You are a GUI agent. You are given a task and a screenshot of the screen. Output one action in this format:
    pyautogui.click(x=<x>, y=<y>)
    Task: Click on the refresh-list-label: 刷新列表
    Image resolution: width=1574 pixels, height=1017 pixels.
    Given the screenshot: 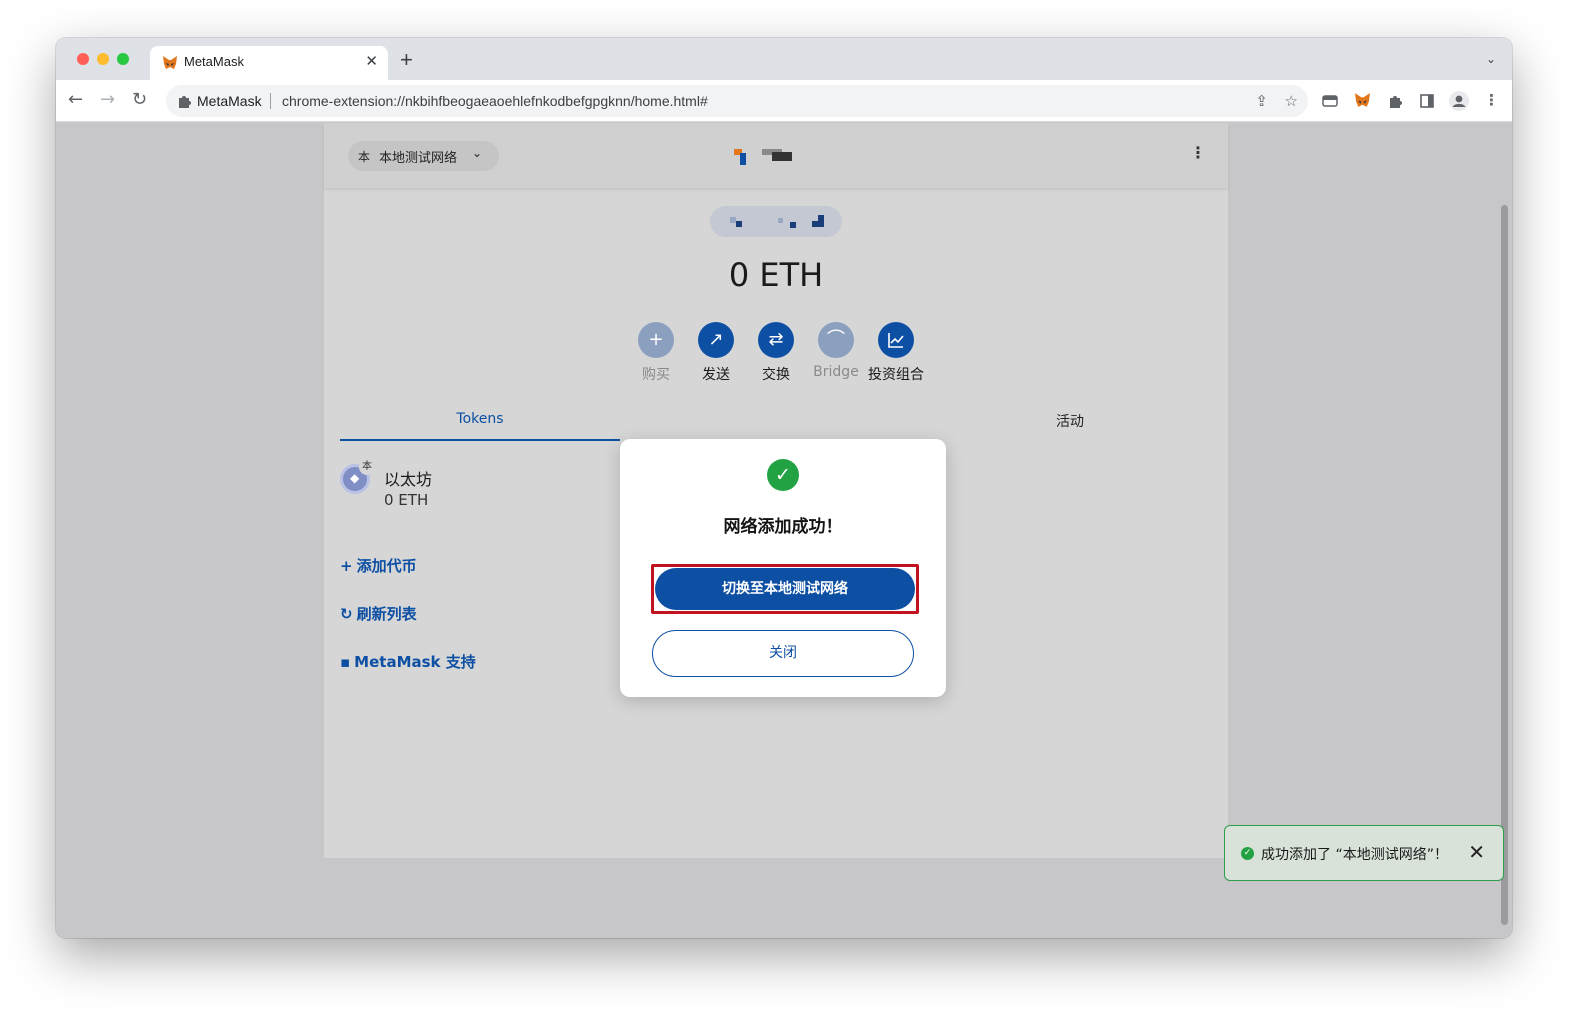 What is the action you would take?
    pyautogui.click(x=386, y=614)
    